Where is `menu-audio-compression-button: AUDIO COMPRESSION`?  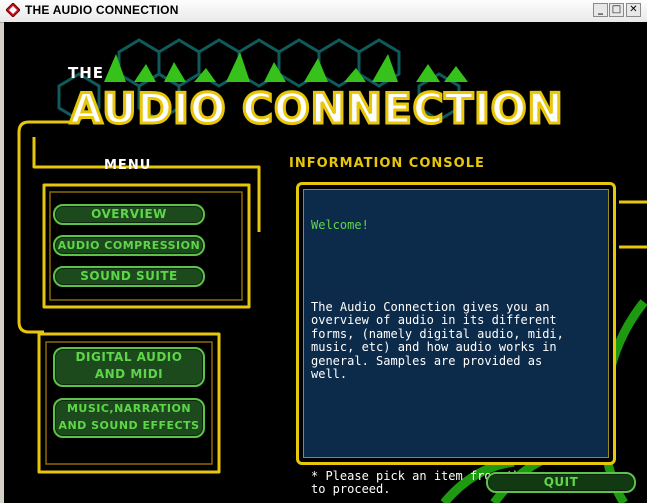 menu-audio-compression-button: AUDIO COMPRESSION is located at coordinates (129, 245).